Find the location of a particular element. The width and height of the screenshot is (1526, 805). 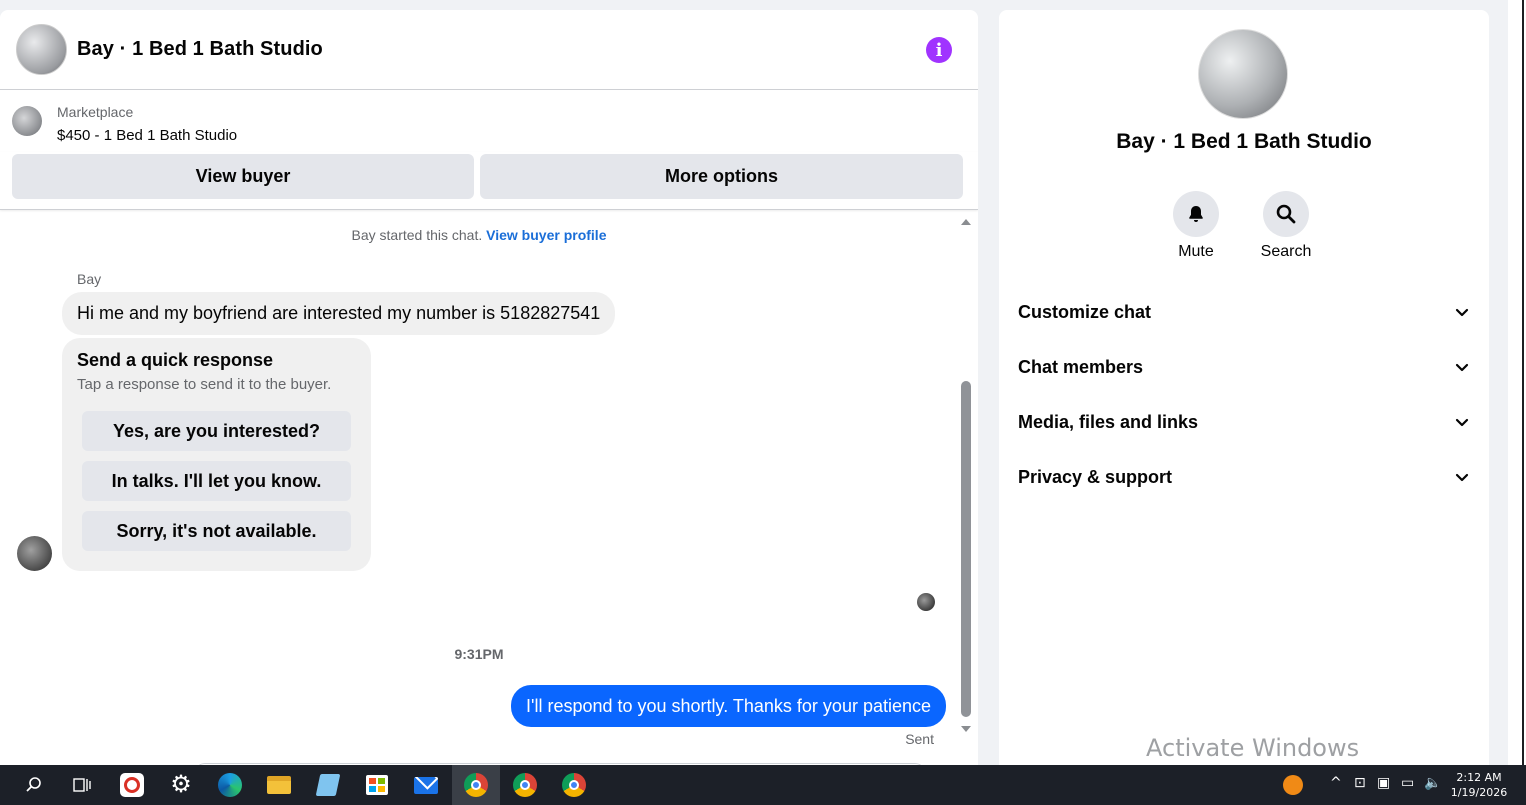

quick-response-title: Send a quick response is located at coordinates (175, 360).